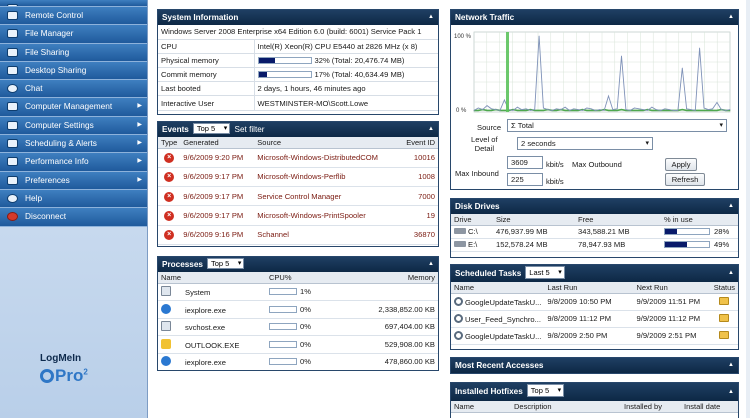 This screenshot has height=418, width=750. What do you see at coordinates (326, 235) in the screenshot?
I see `event-source: Schannel` at bounding box center [326, 235].